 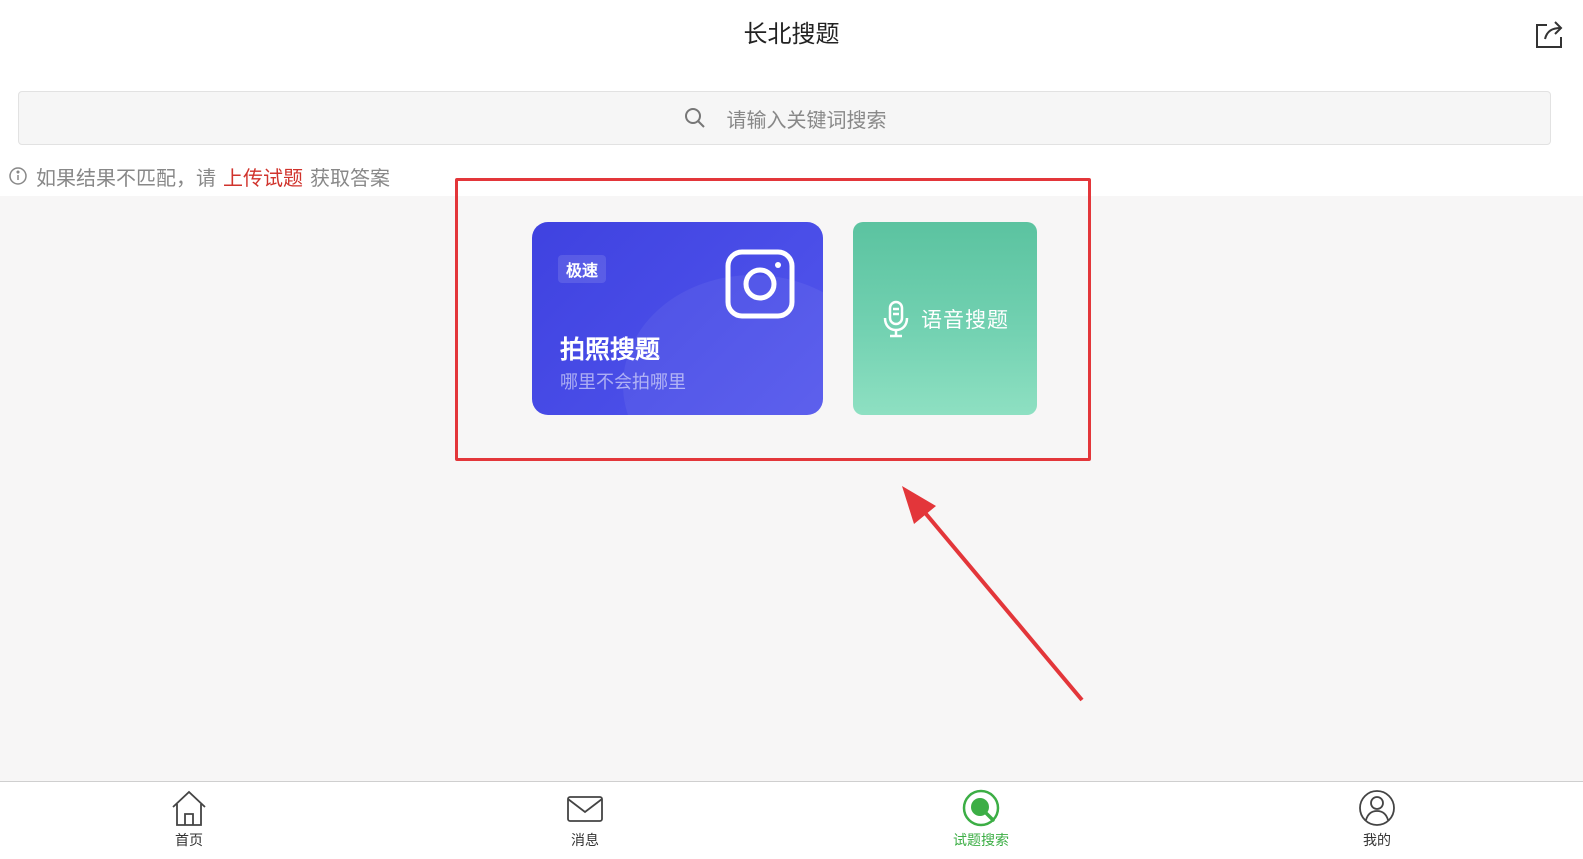 I want to click on search-placeholder: 请输入关键词搜索, so click(x=806, y=119).